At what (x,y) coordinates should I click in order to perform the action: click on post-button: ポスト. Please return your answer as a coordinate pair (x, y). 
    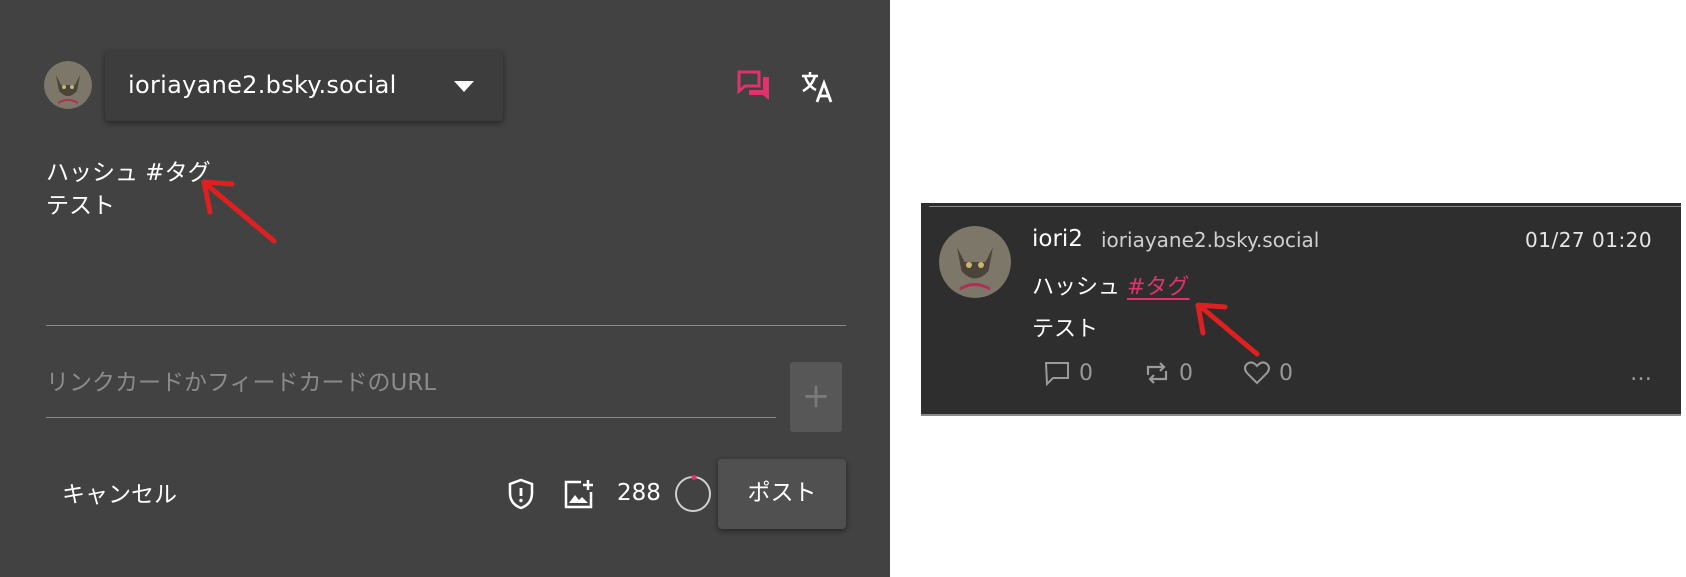
    Looking at the image, I should click on (782, 494).